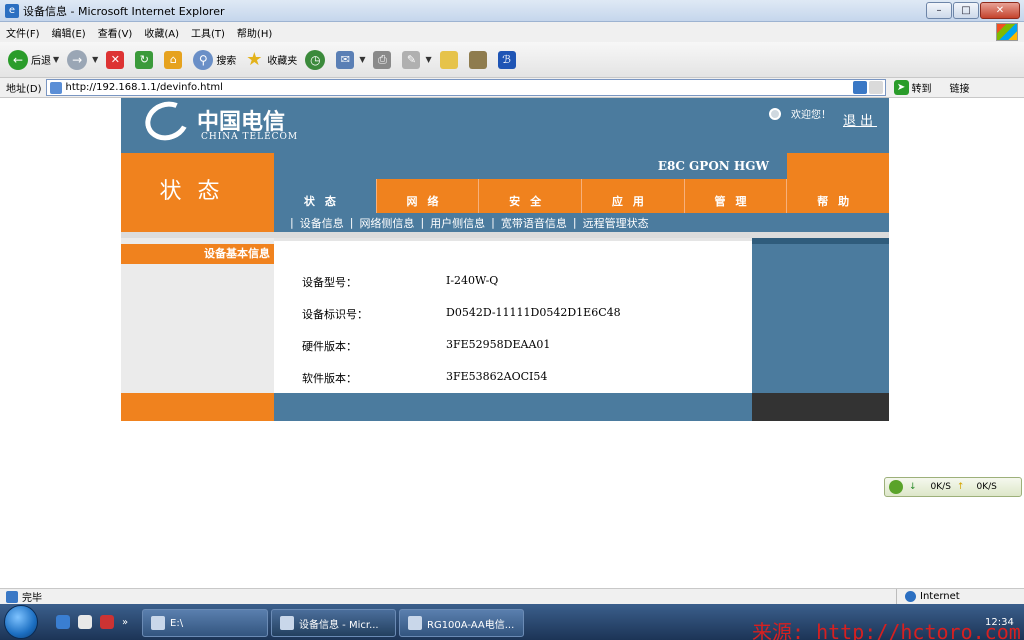 The height and width of the screenshot is (640, 1024). I want to click on sub-navigation: | 设备信息 | 网络侧信息 | 用户侧信息 | 宽带语音信息 | 远程管理状态, so click(581, 222).